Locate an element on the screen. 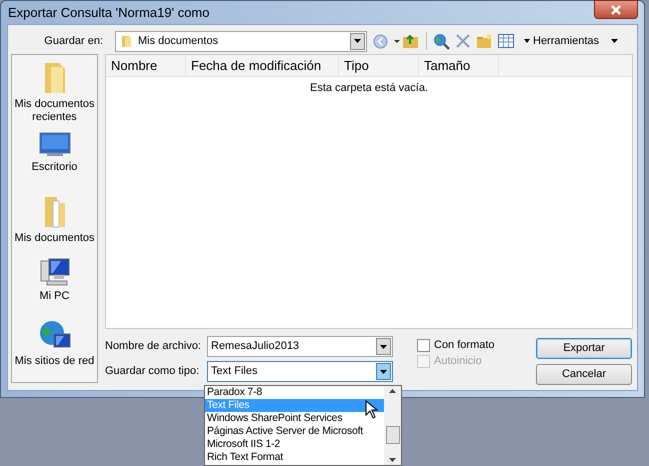 Image resolution: width=649 pixels, height=466 pixels. column-header: Nombre is located at coordinates (146, 65).